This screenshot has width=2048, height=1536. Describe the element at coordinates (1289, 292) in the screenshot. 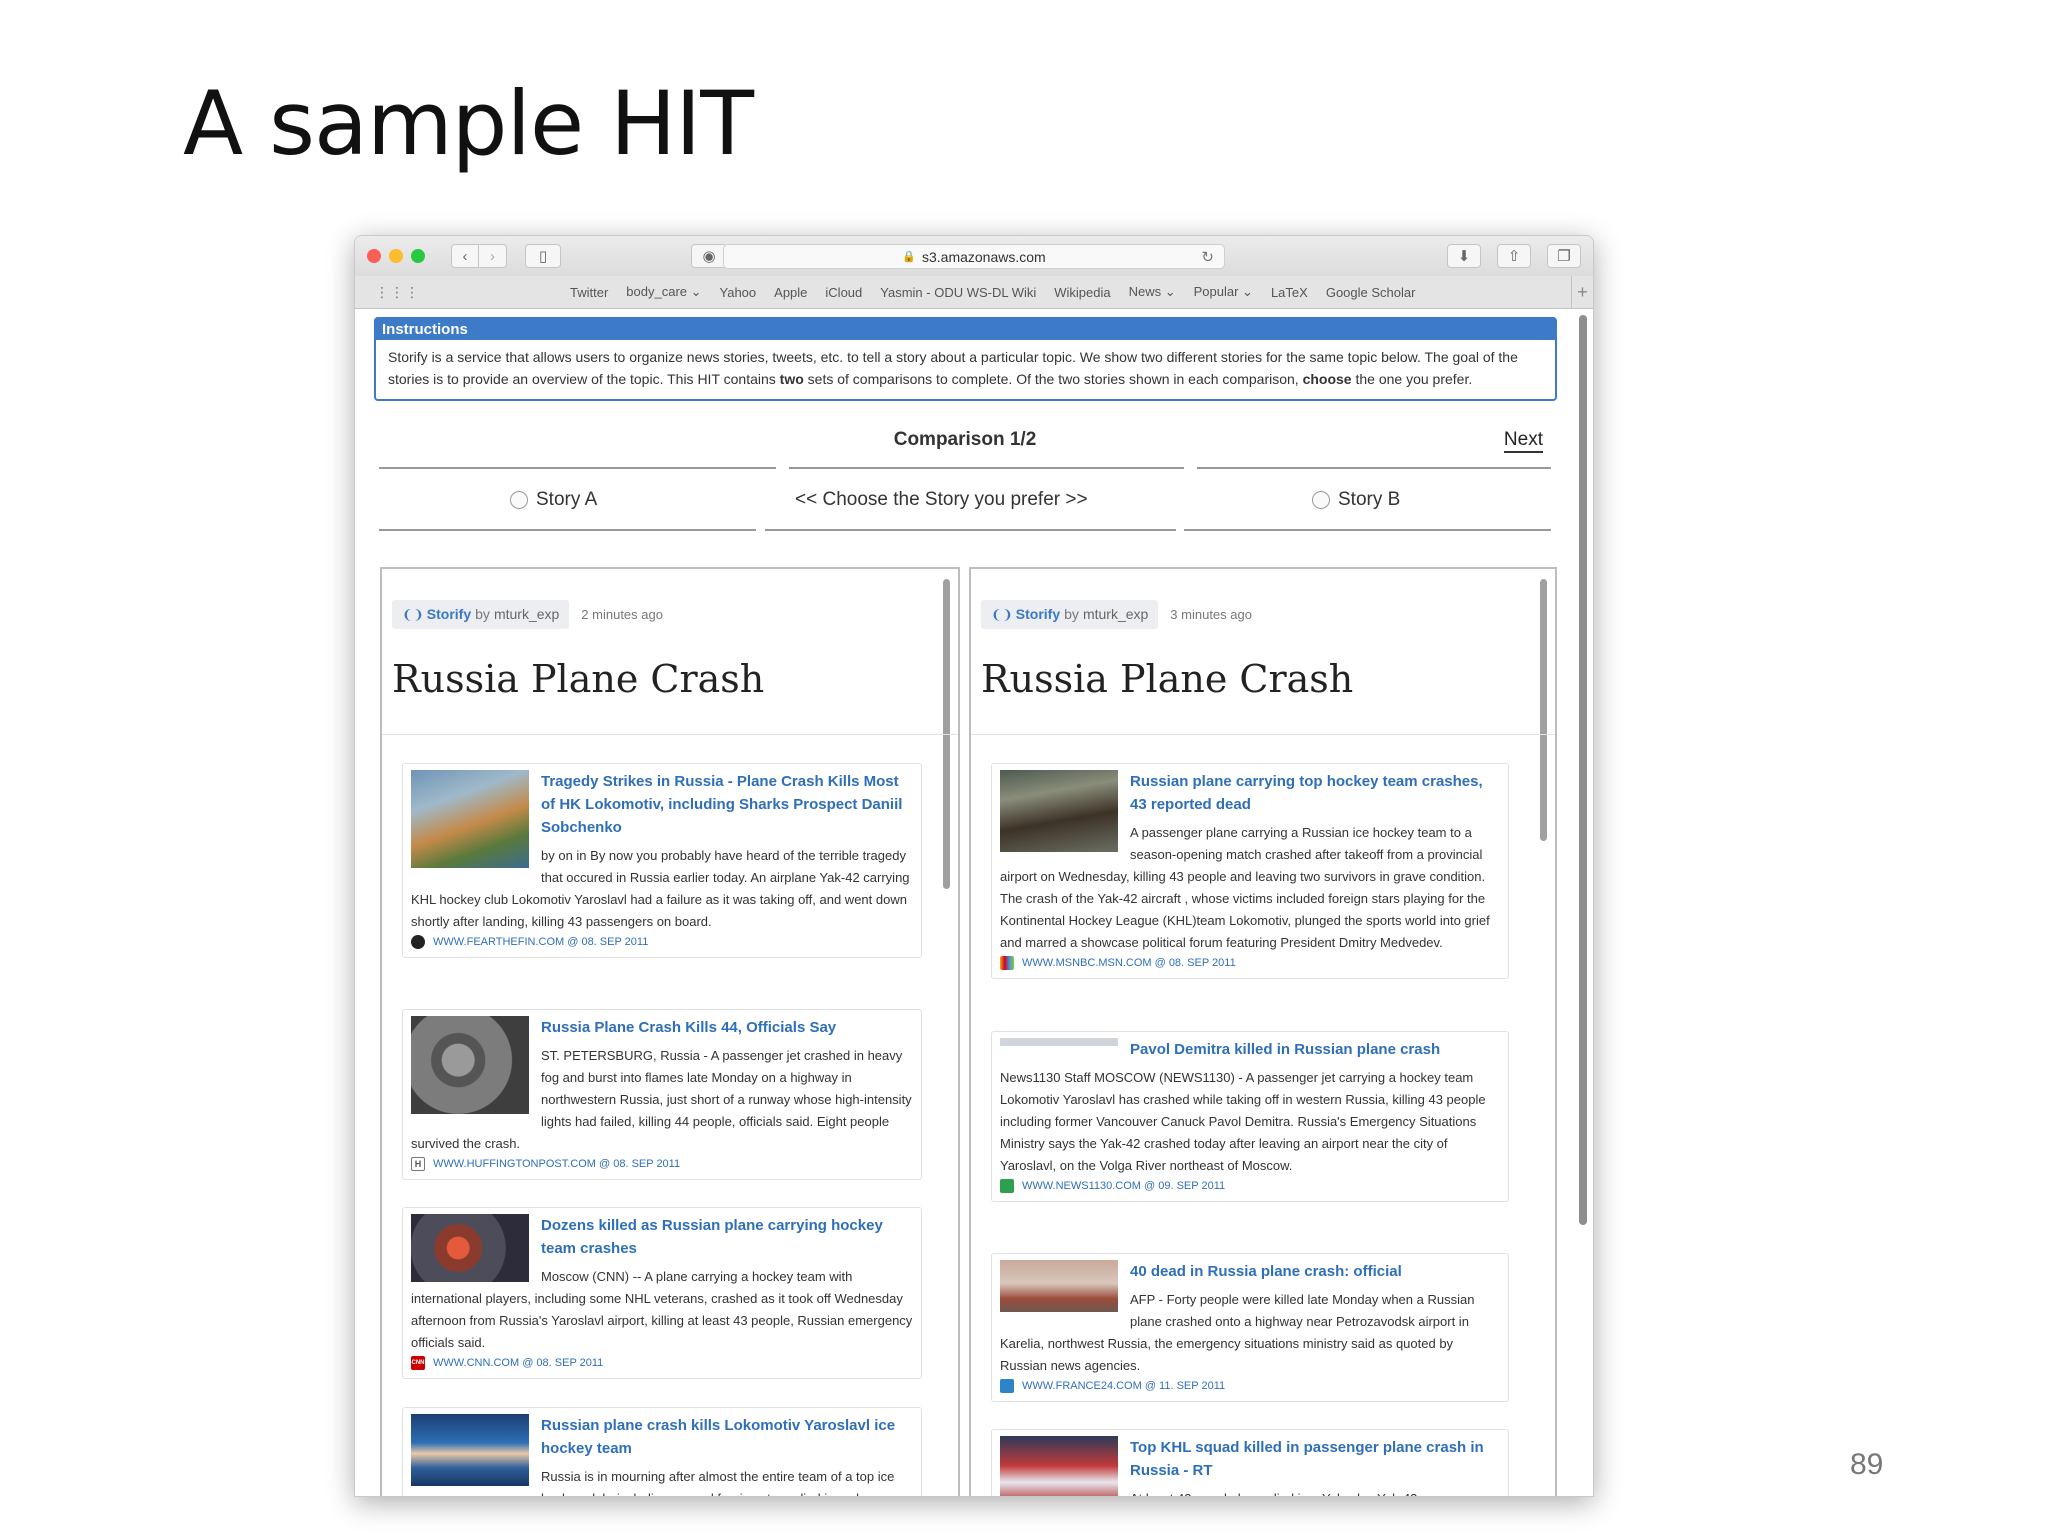

I see `bookmark-item: LaTeX` at that location.